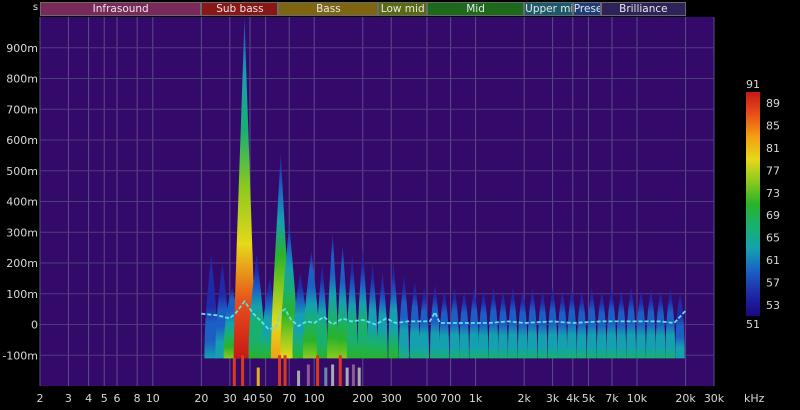 The width and height of the screenshot is (800, 410). What do you see at coordinates (573, 398) in the screenshot?
I see `x-tick-label: 4k` at bounding box center [573, 398].